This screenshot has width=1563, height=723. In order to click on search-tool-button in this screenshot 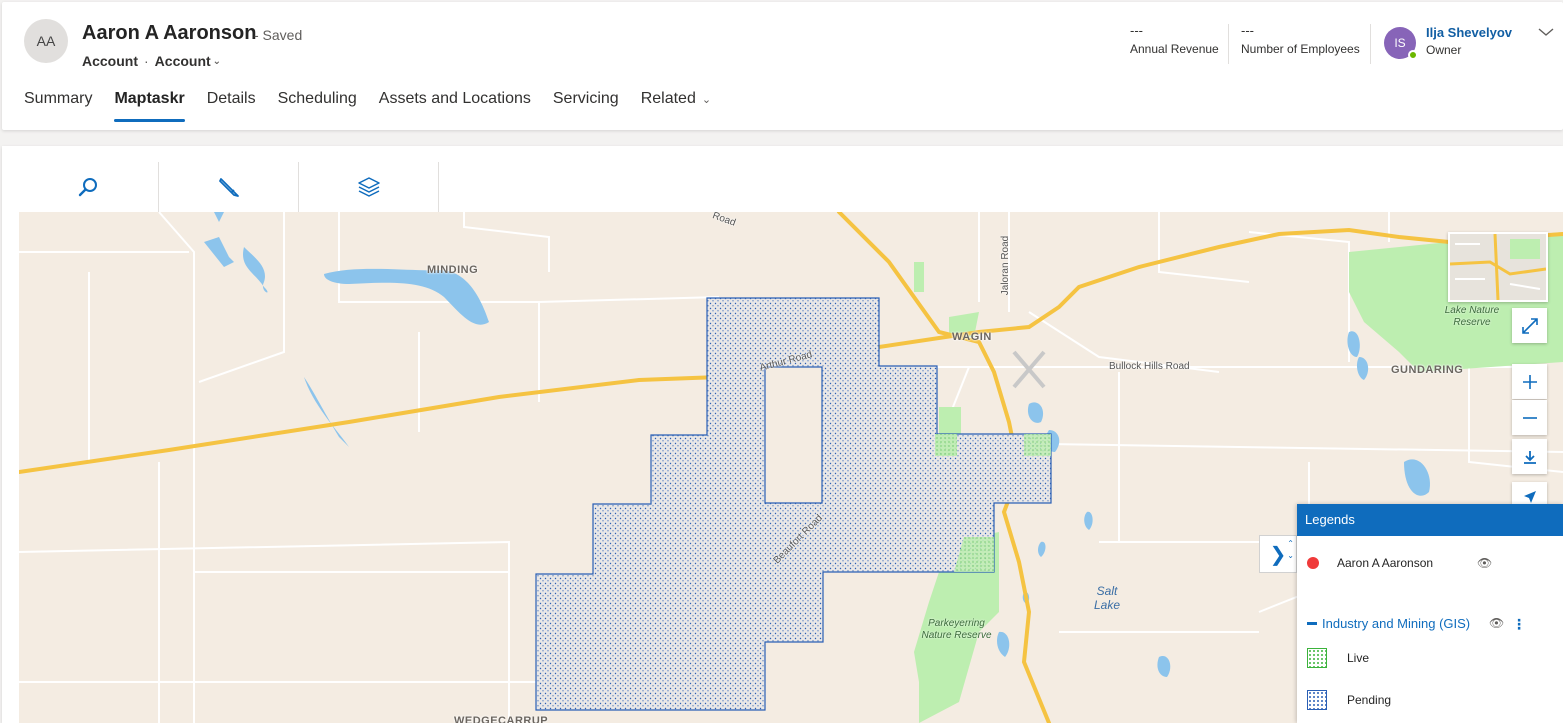, I will do `click(89, 187)`.